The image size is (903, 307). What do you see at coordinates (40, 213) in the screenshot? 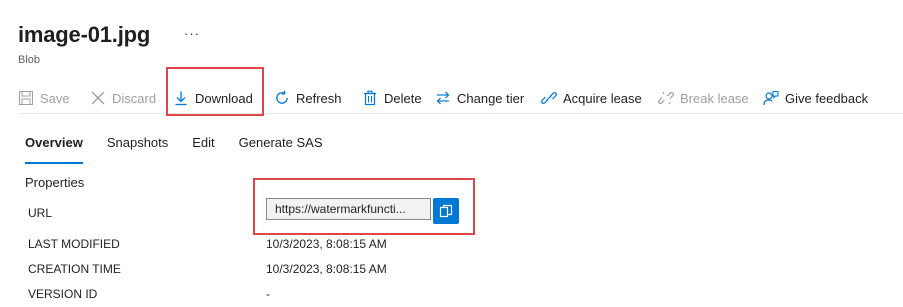
I see `url-label: URL` at bounding box center [40, 213].